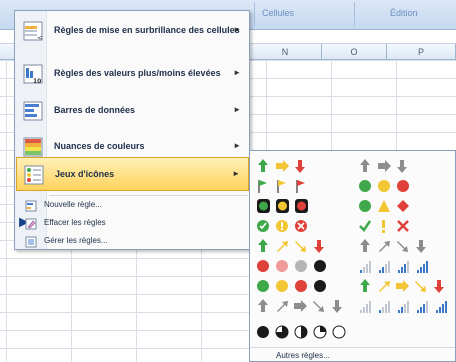 This screenshot has height=362, width=456. What do you see at coordinates (99, 146) in the screenshot?
I see `menu-item-label: Nuances de couleurs` at bounding box center [99, 146].